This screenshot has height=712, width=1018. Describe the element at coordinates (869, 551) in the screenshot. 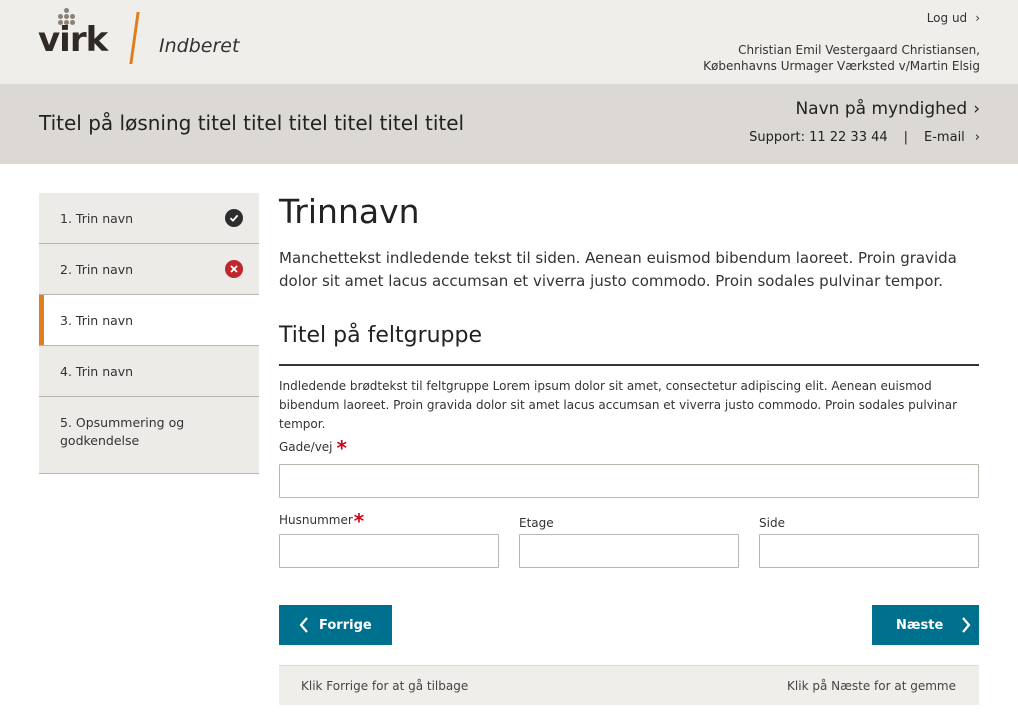

I see `side-input` at that location.